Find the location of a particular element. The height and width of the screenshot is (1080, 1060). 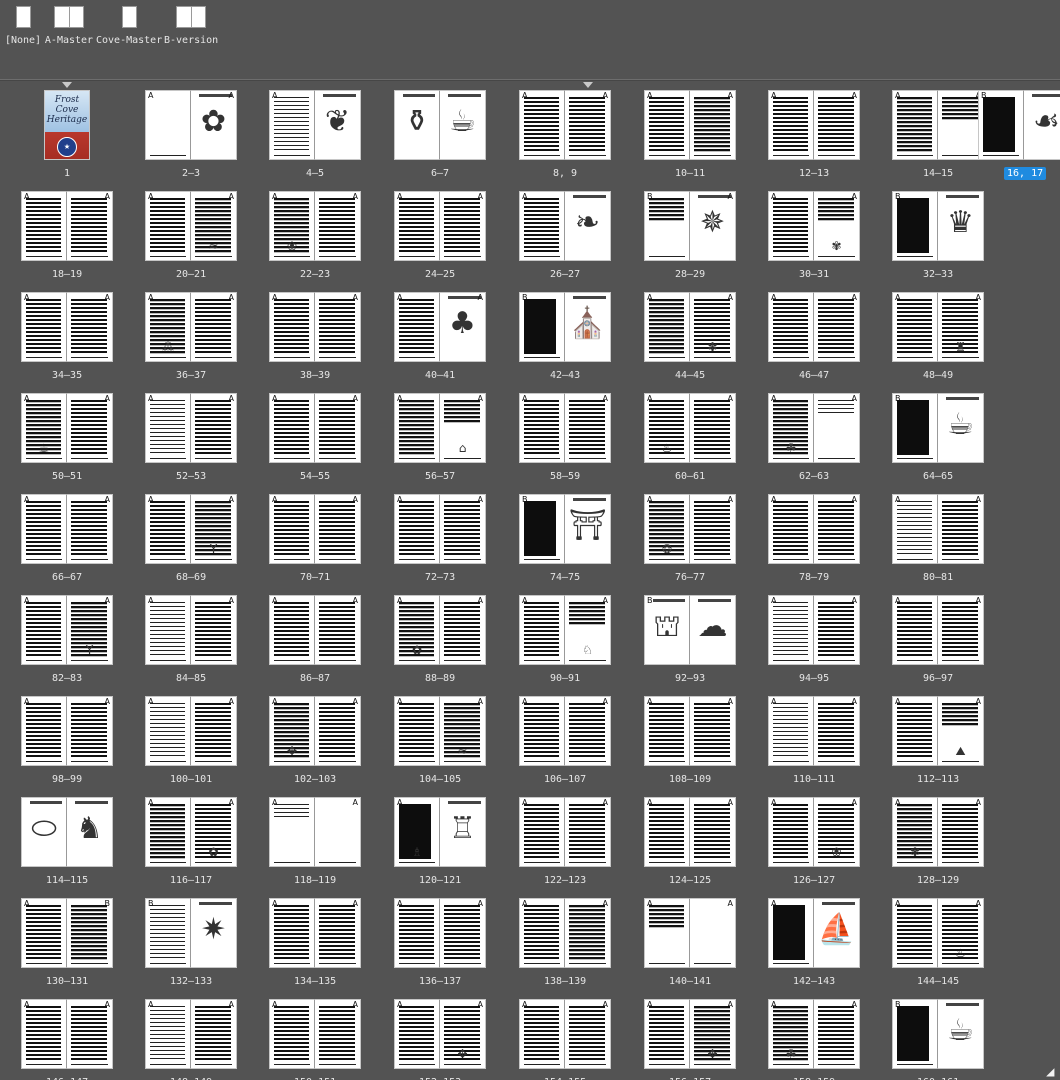

right-page-thumbnail: ≈ A is located at coordinates (463, 731).